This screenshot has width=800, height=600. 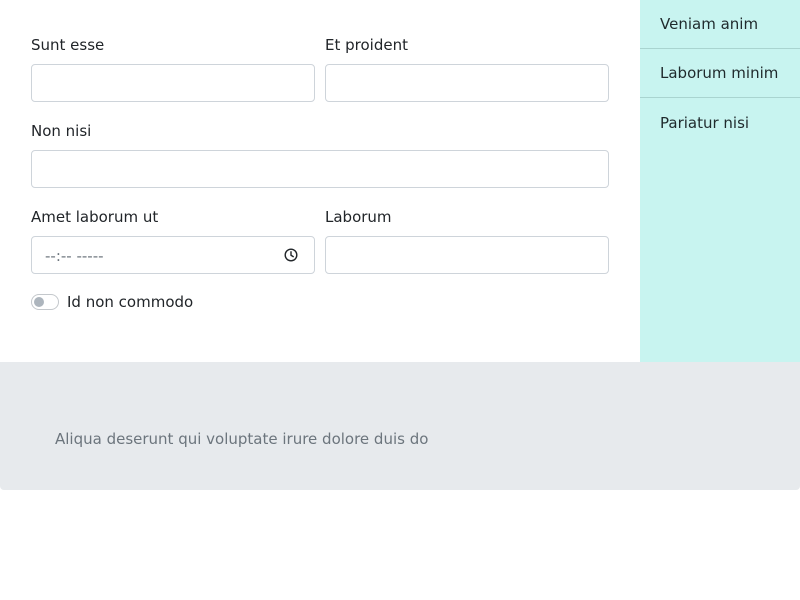 What do you see at coordinates (467, 255) in the screenshot?
I see `laborum-input` at bounding box center [467, 255].